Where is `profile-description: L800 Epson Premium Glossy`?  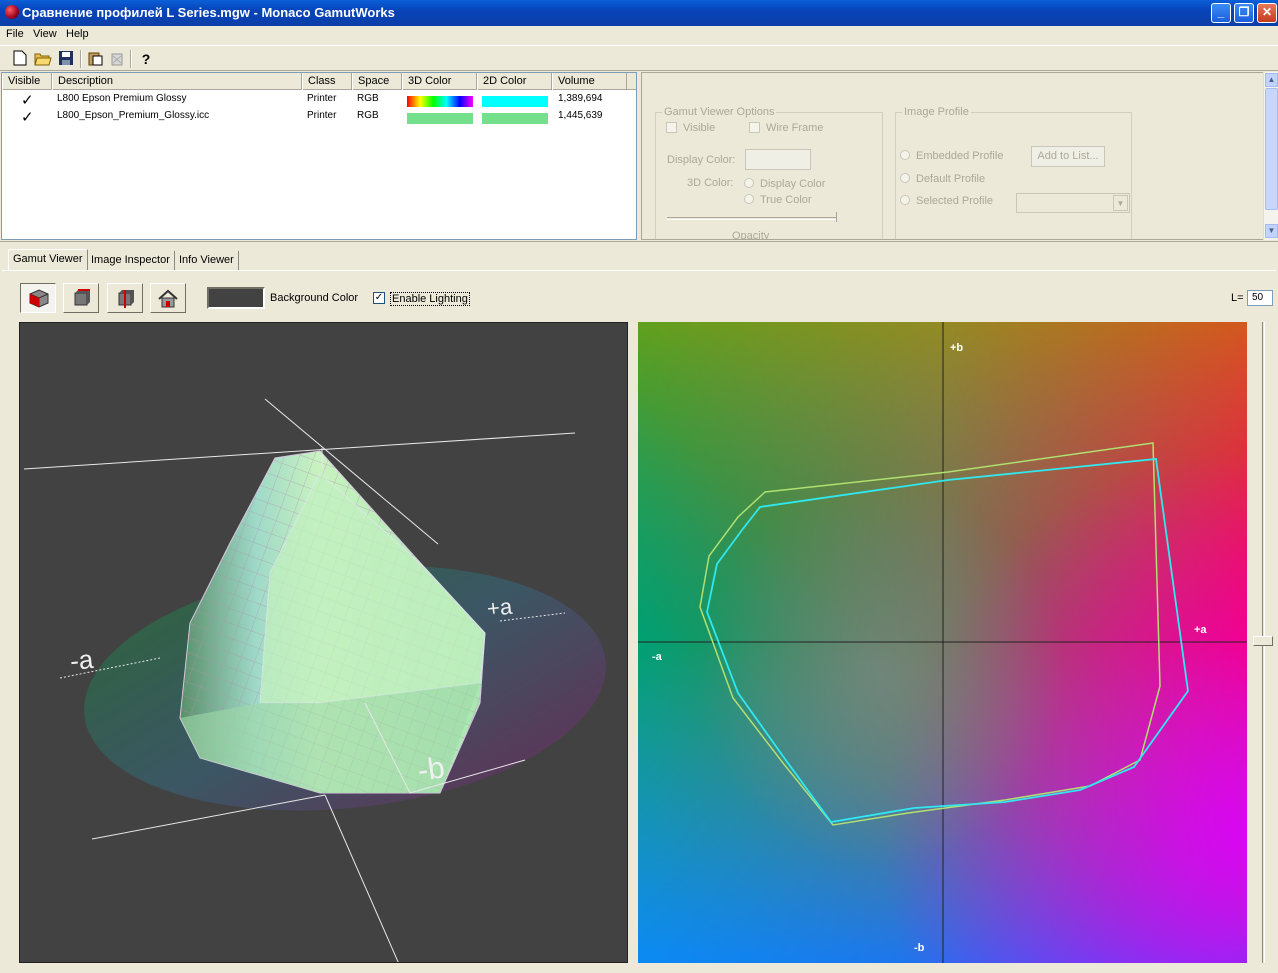
profile-description: L800 Epson Premium Glossy is located at coordinates (122, 98).